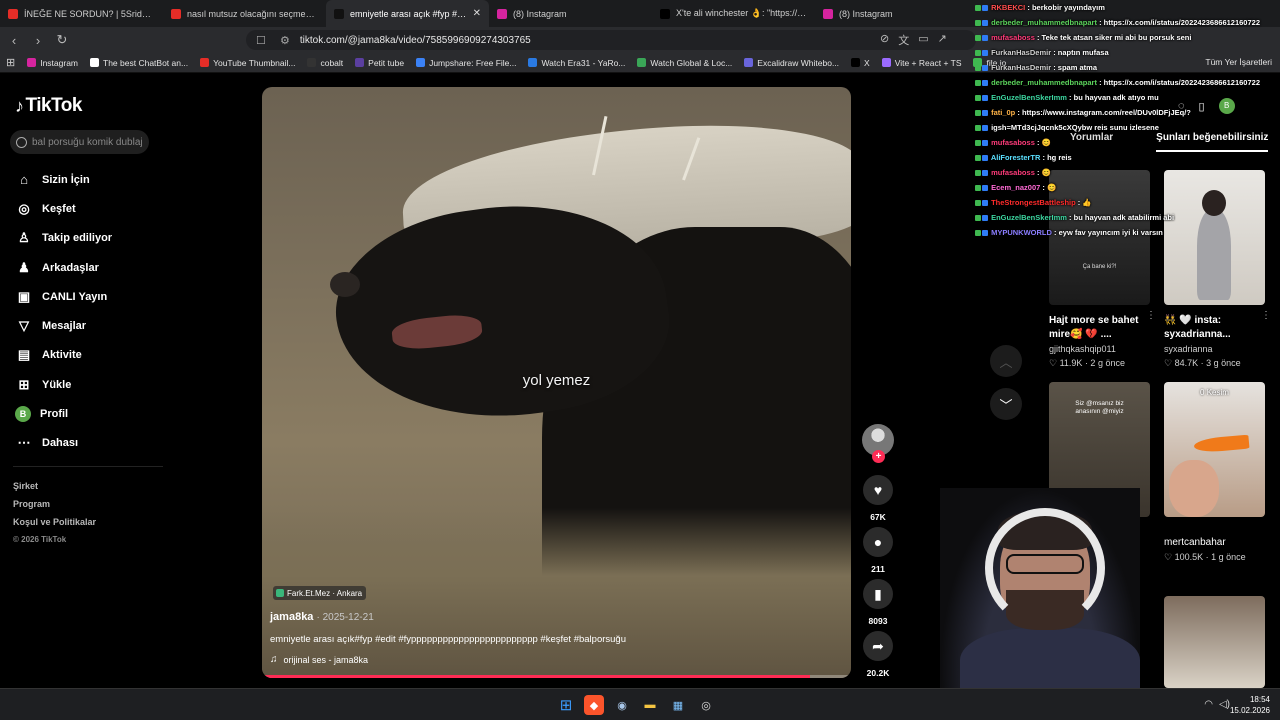 Image resolution: width=1280 pixels, height=720 pixels. What do you see at coordinates (332, 62) in the screenshot?
I see `bookmark-label: cobalt` at bounding box center [332, 62].